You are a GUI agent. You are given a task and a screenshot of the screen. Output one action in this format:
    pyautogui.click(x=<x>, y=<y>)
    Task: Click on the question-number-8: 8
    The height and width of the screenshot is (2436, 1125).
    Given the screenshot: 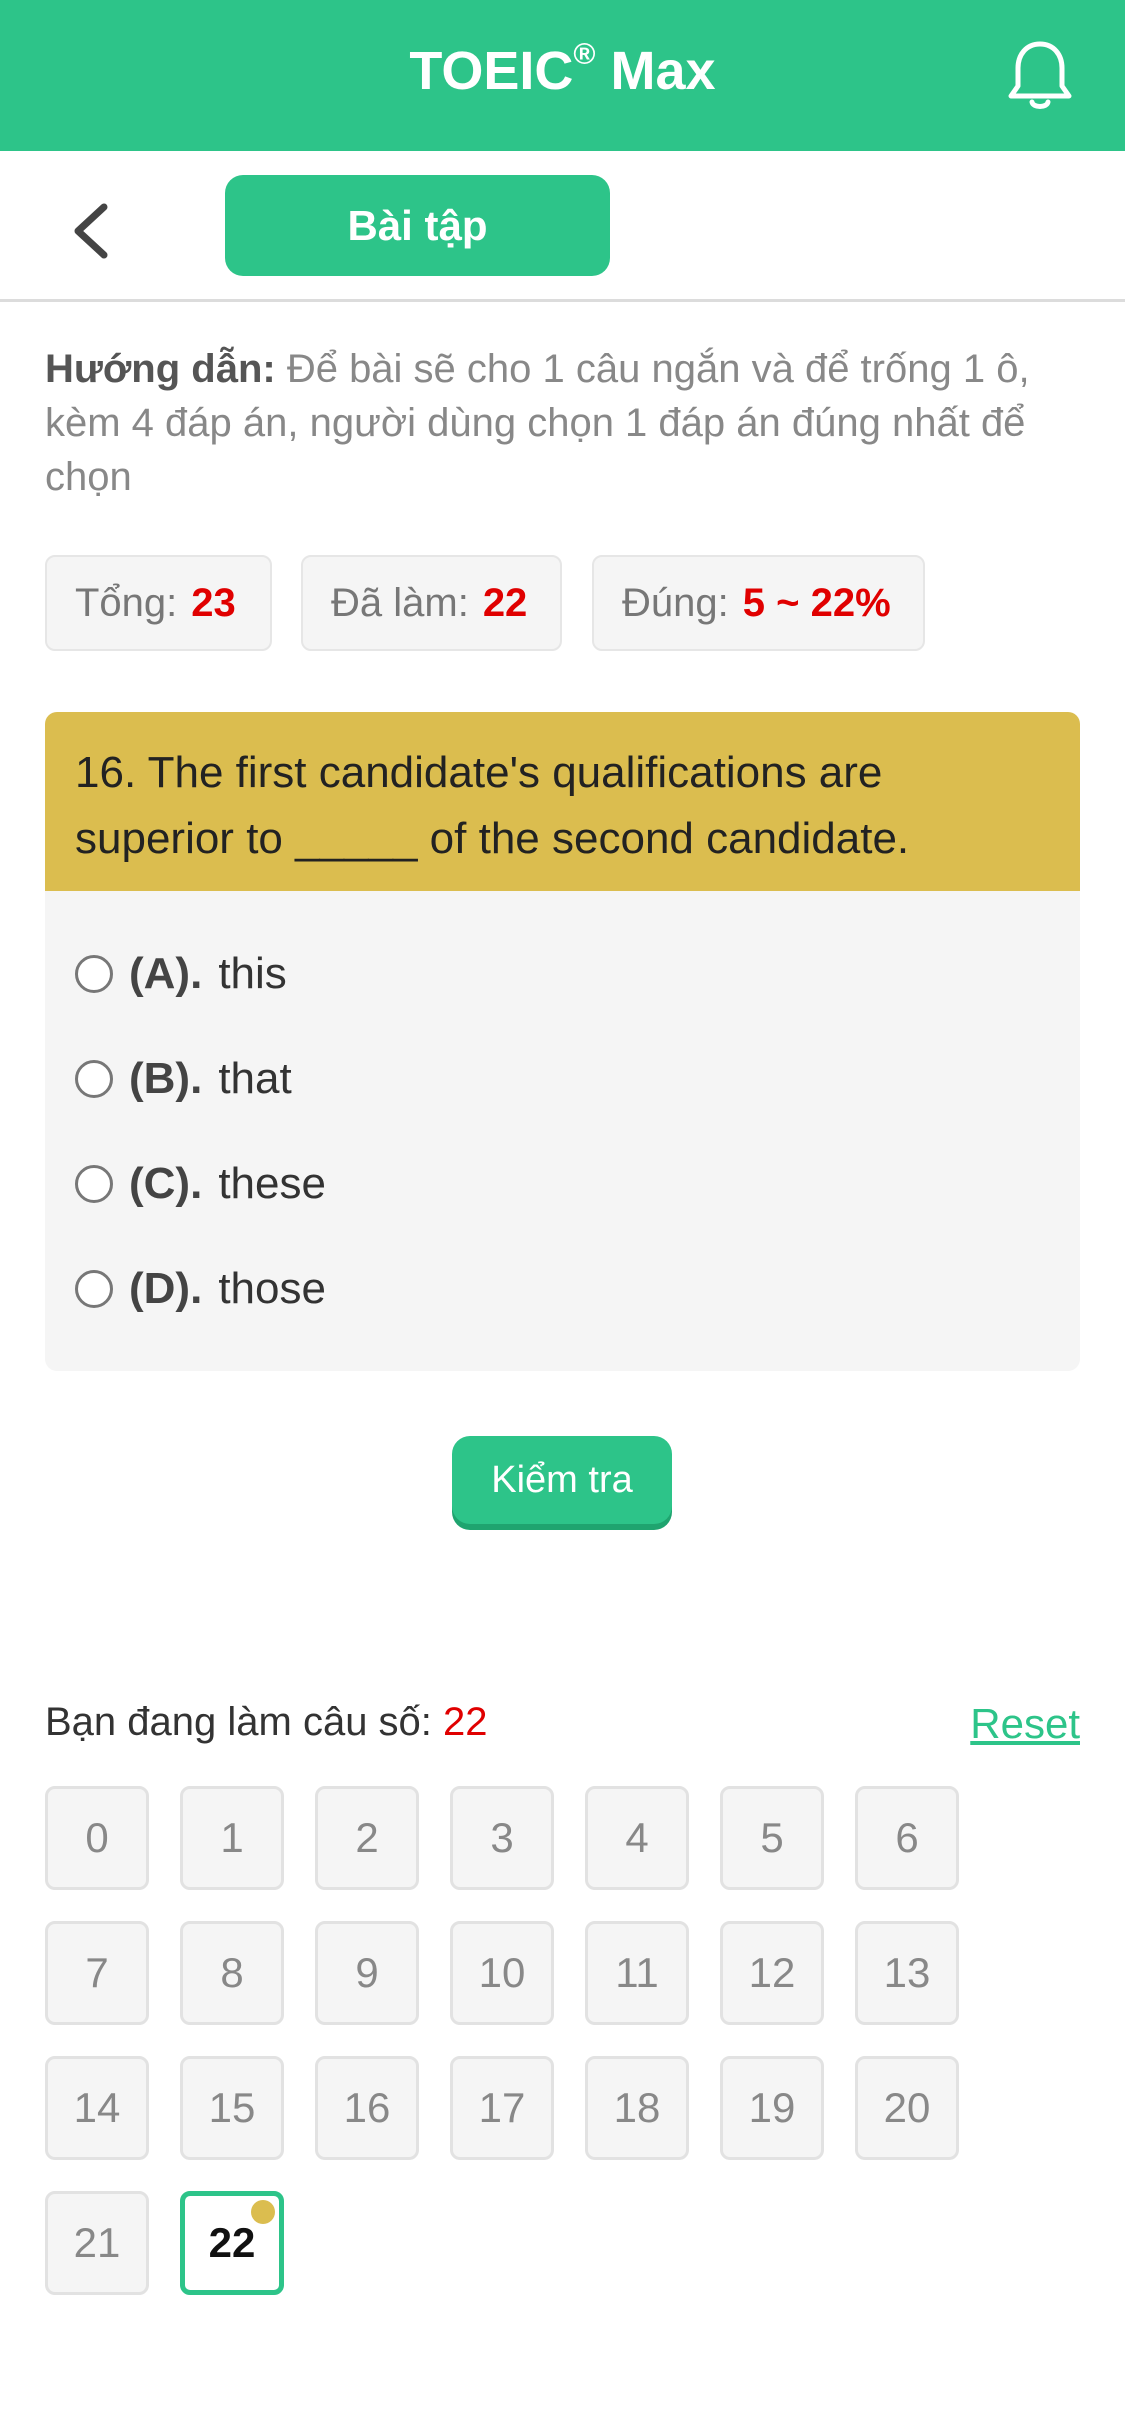 What is the action you would take?
    pyautogui.click(x=232, y=1973)
    